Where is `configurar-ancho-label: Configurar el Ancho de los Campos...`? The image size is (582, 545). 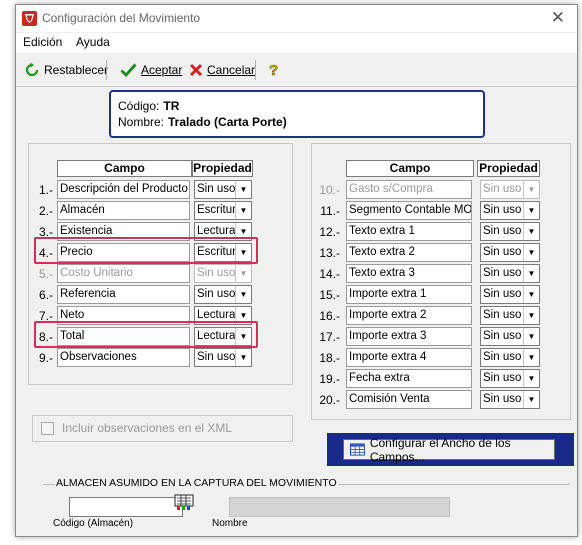
configurar-ancho-label: Configurar el Ancho de los Campos... is located at coordinates (440, 449).